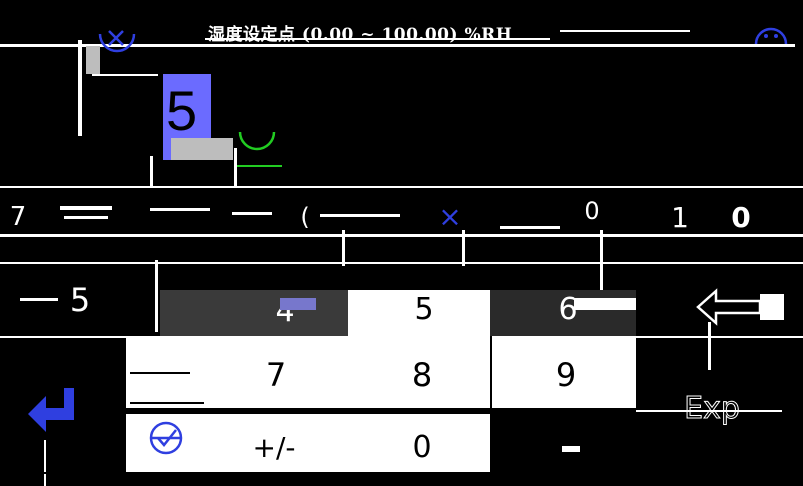  I want to click on top-key: 7, so click(18, 217).